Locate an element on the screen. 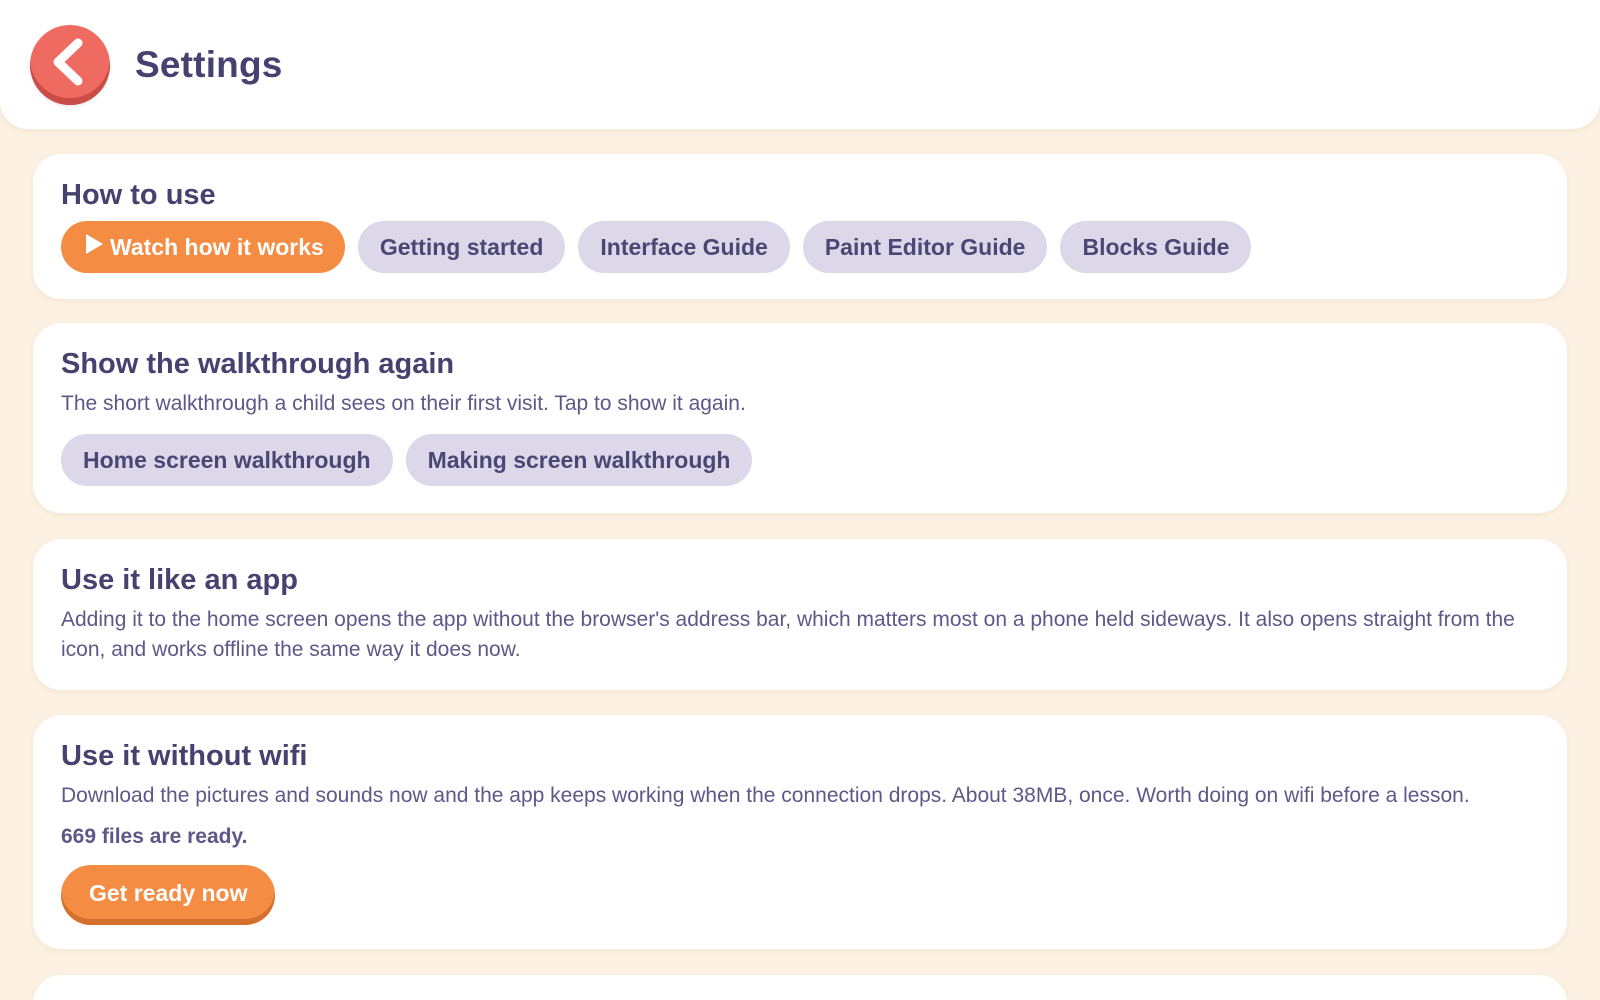 This screenshot has width=1600, height=1000. app-mode-title: Use it like an app is located at coordinates (179, 580).